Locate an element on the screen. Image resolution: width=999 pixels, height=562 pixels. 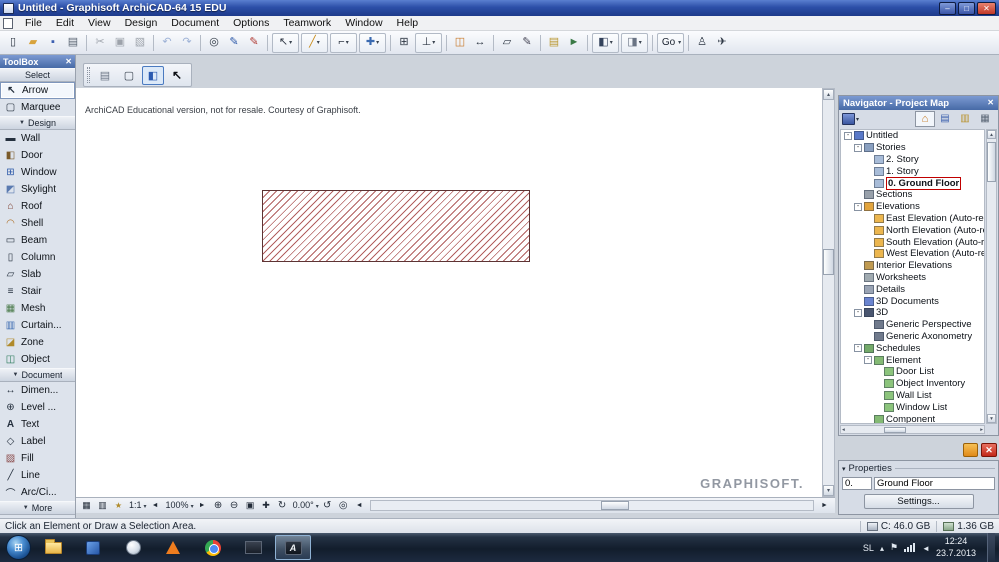
tree-item: - 3D is located at coordinates (912, 313).